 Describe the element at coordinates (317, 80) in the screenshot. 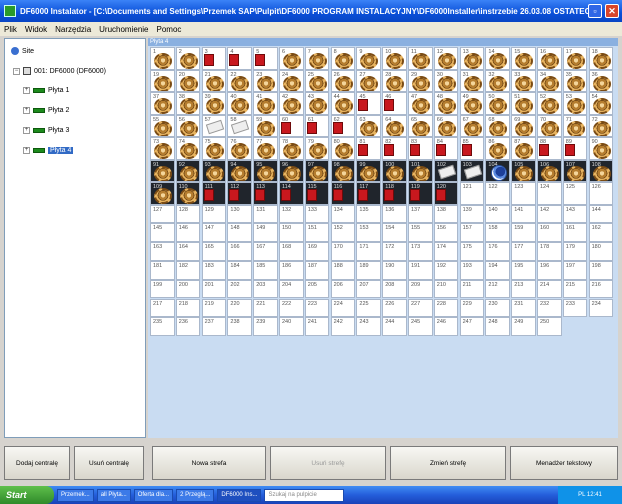

I see `grid-cell: 25` at that location.